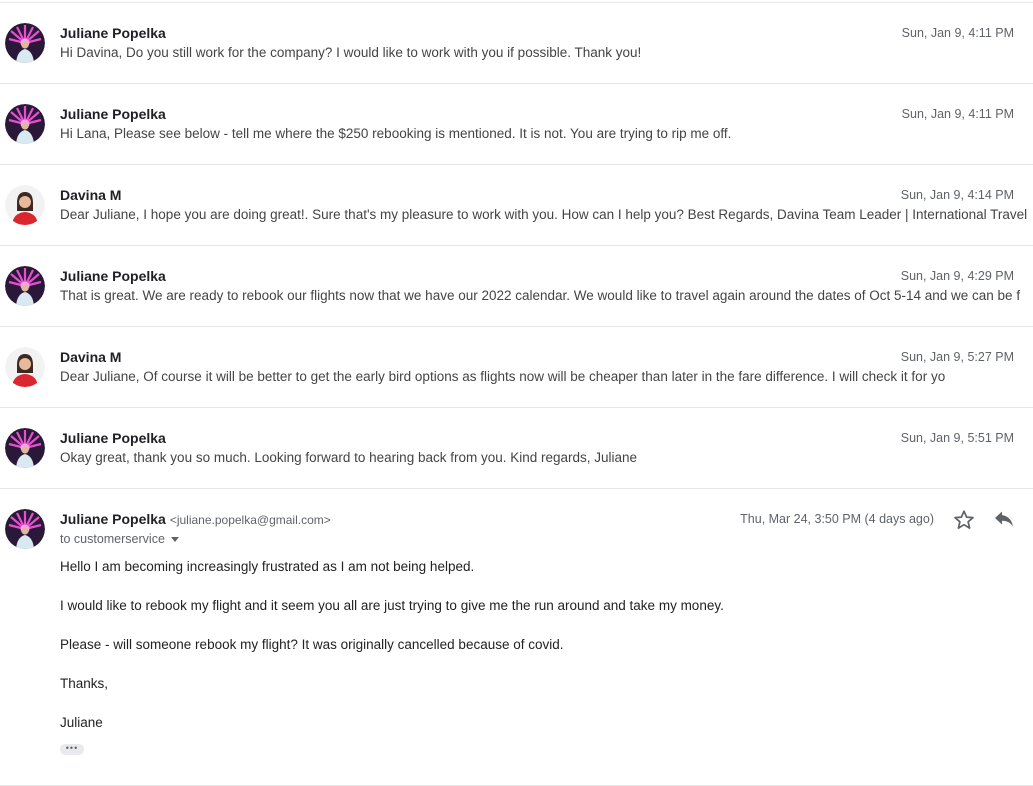 The image size is (1033, 786). Describe the element at coordinates (957, 195) in the screenshot. I see `message-date: Sun, Jan 9, 4:14 PM` at that location.